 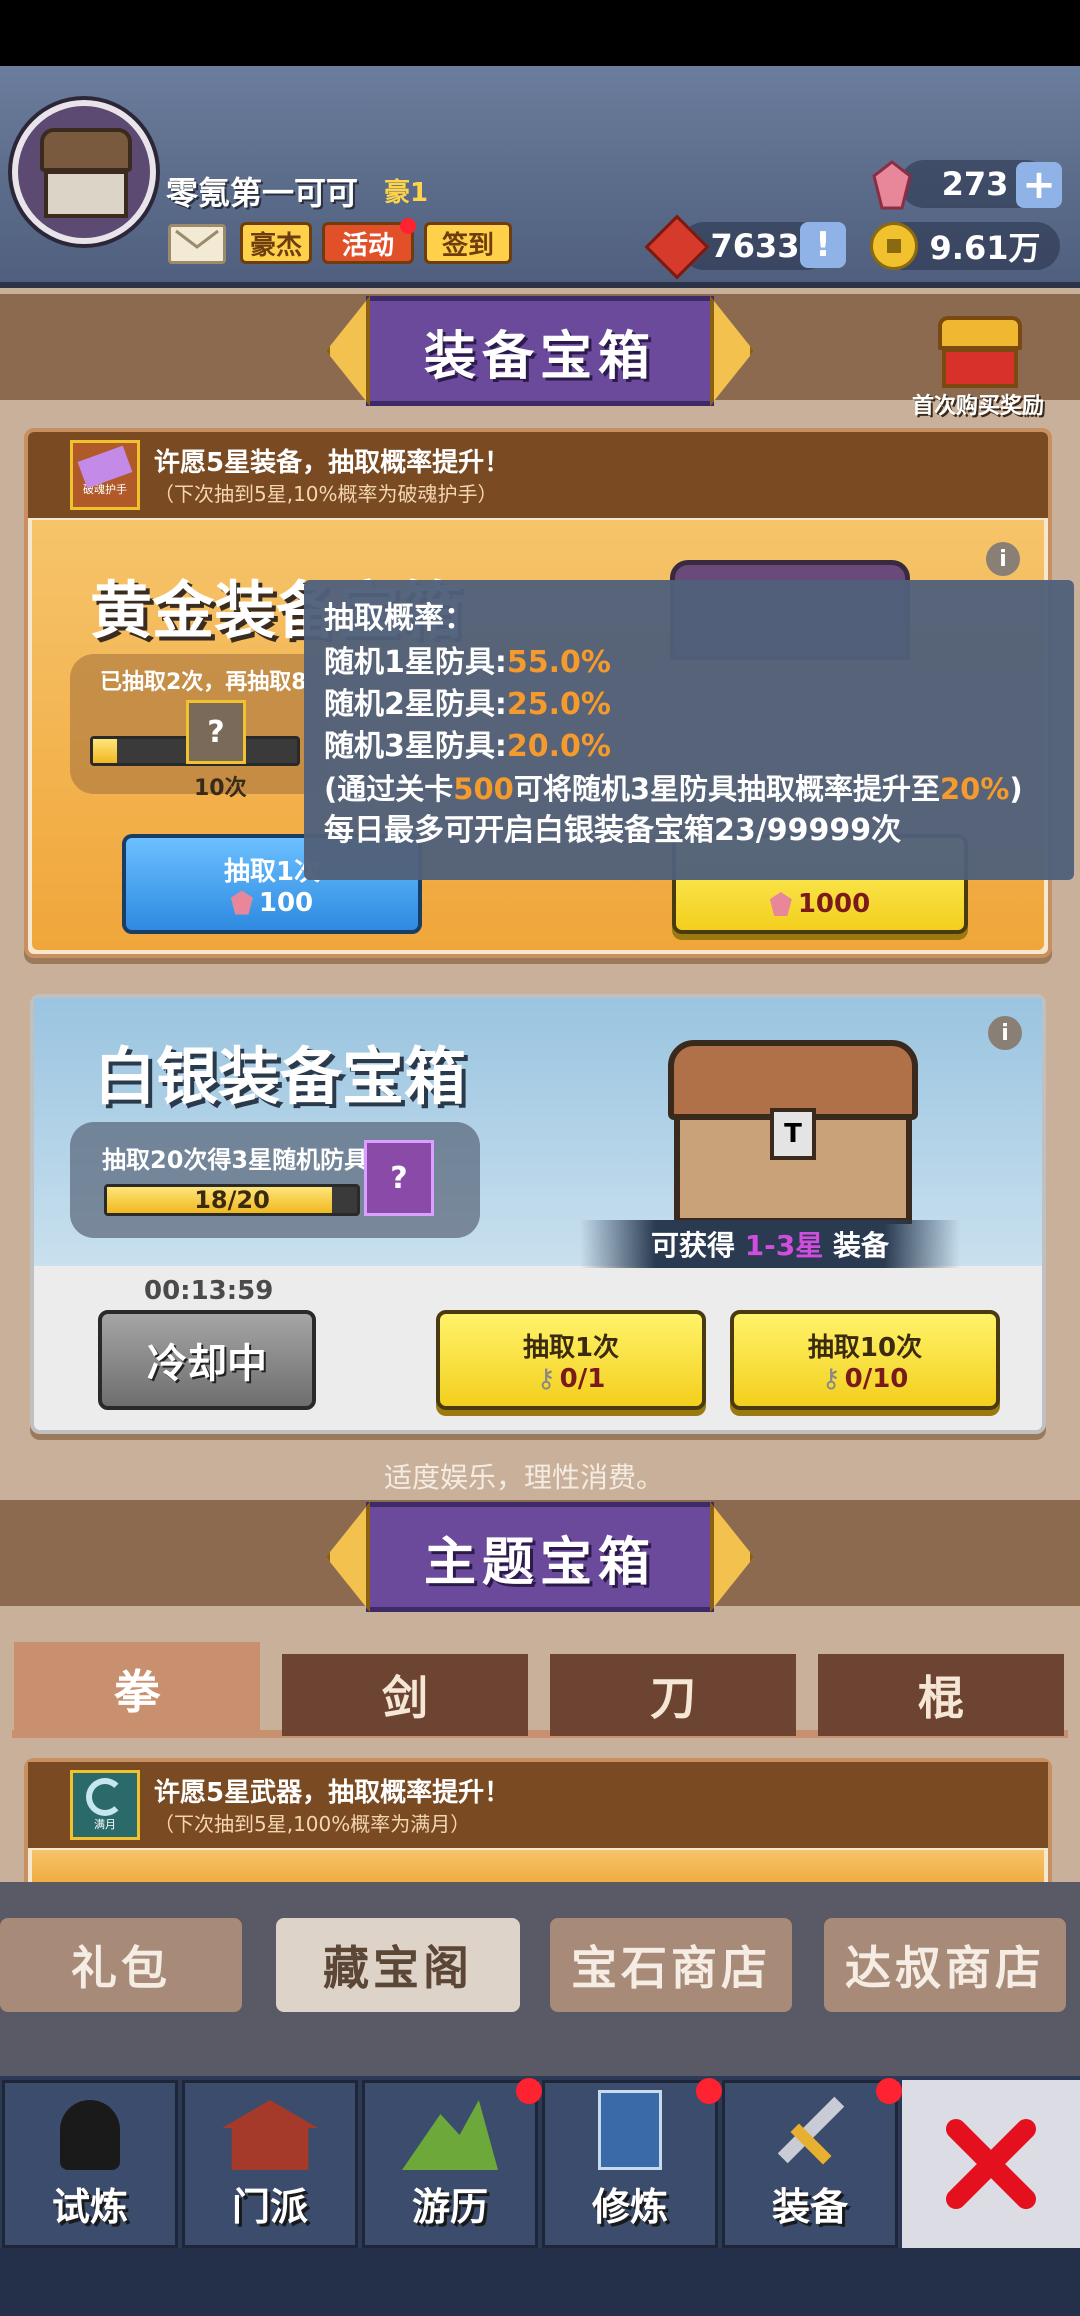 I want to click on silver-progress-bar: 18/20, so click(x=232, y=1200).